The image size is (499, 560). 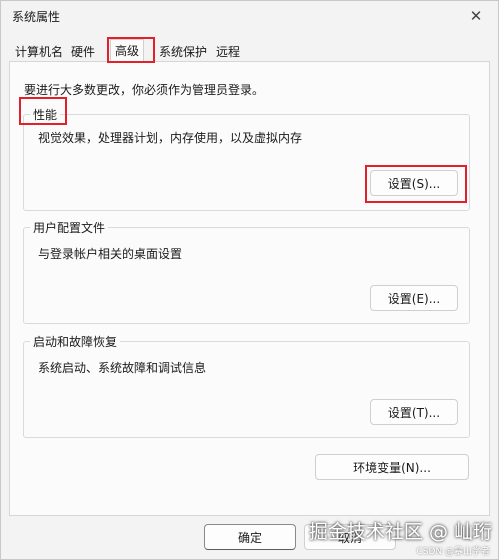 I want to click on startup-recovery-description: 系统启动、系统故障和调试信息, so click(x=122, y=368).